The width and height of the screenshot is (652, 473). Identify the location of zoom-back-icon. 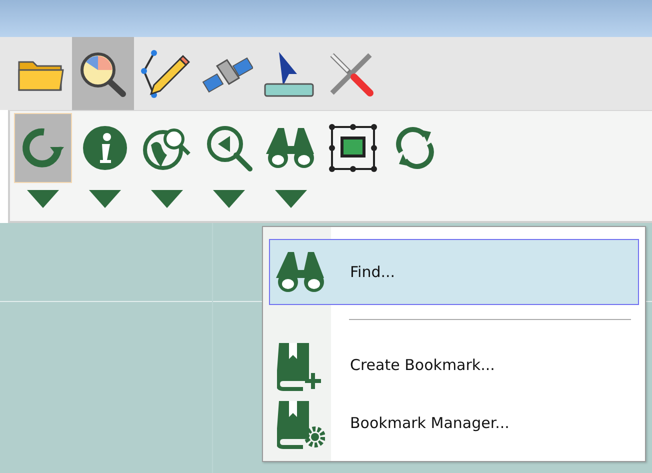
(229, 148).